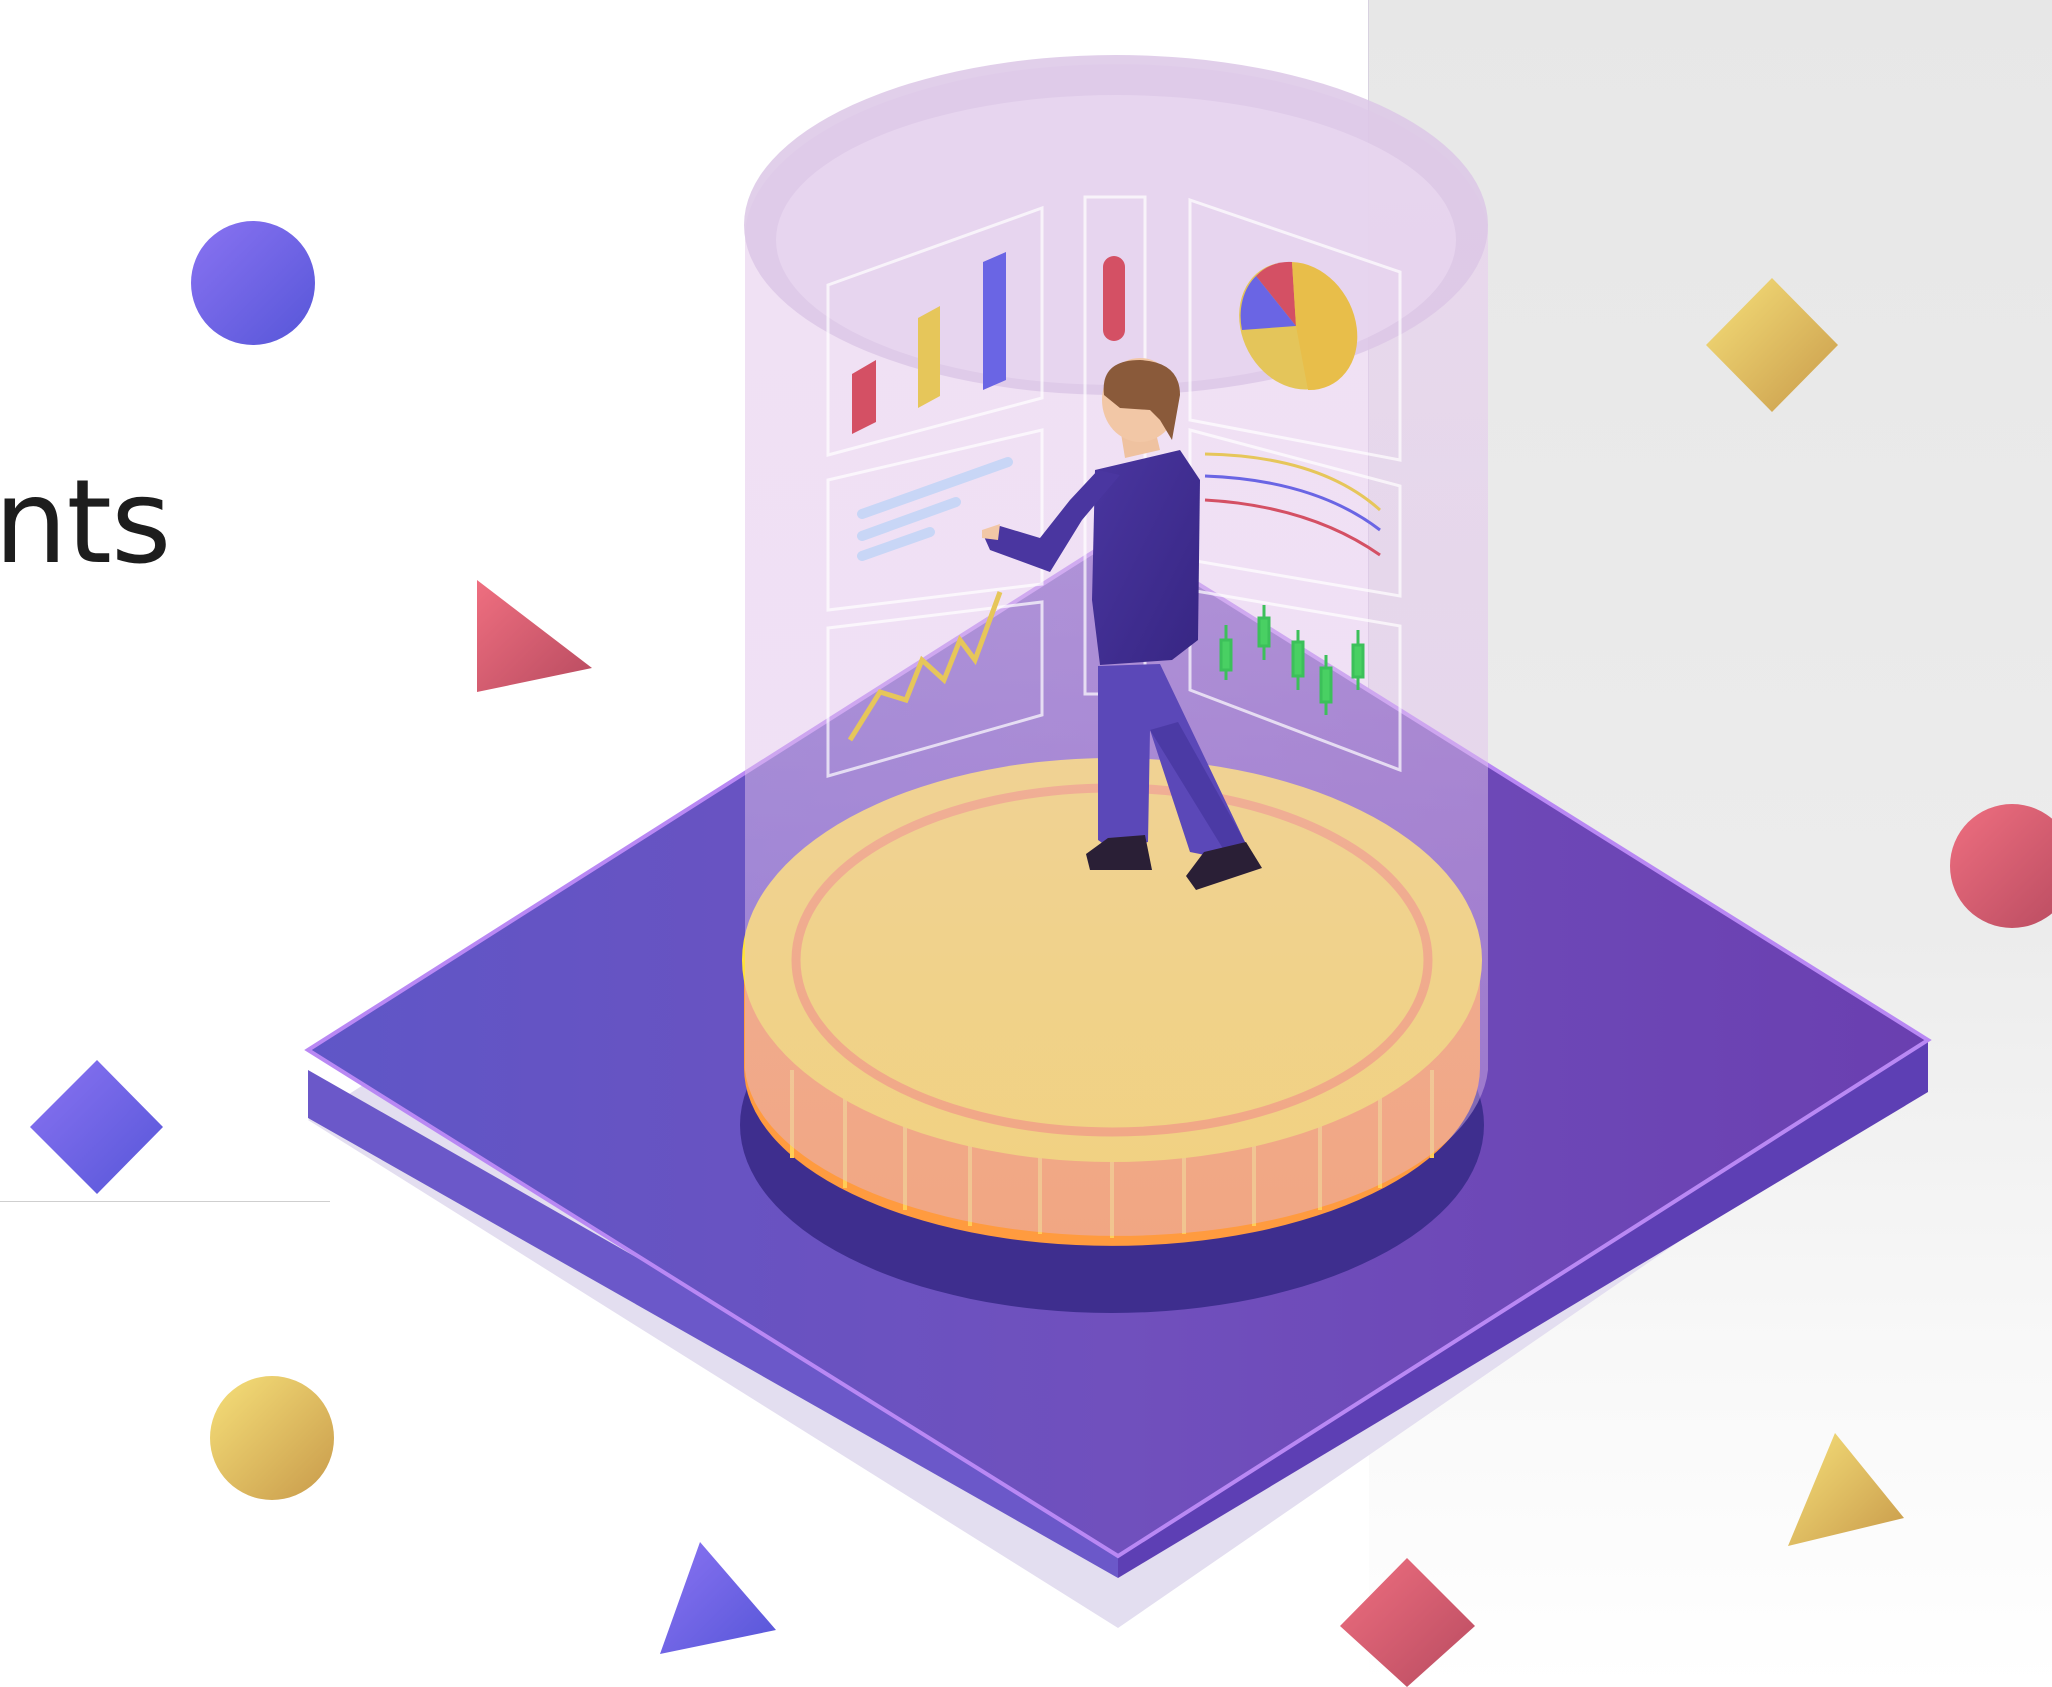 The height and width of the screenshot is (1687, 2052). I want to click on yellow-circle-shape, so click(272, 1438).